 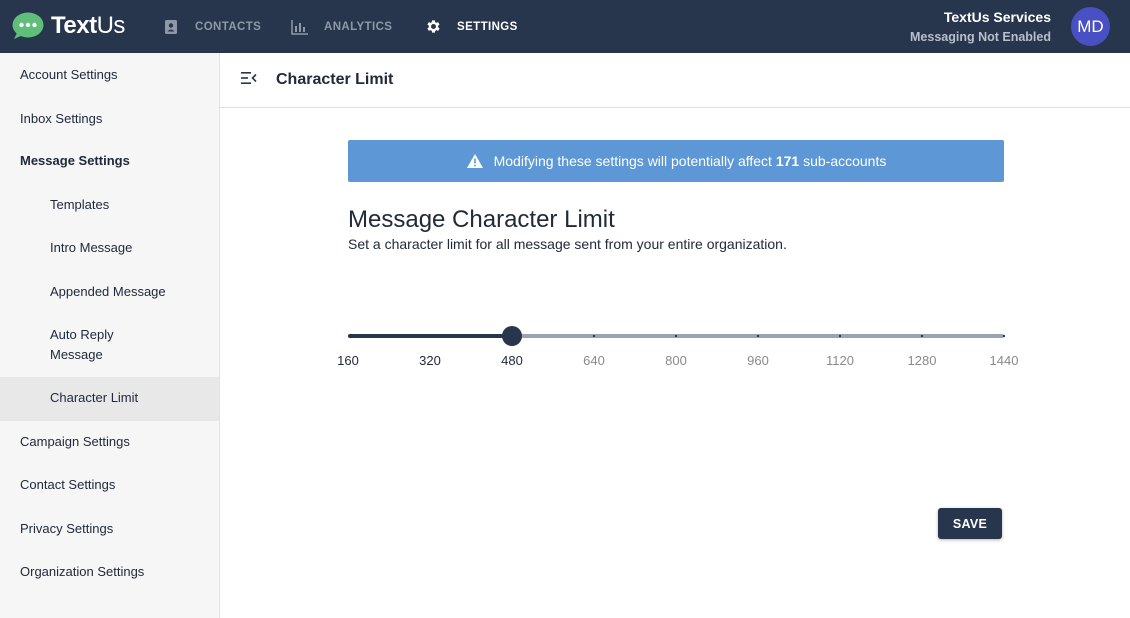 I want to click on sidebar-item-label: Auto Reply, so click(x=82, y=334).